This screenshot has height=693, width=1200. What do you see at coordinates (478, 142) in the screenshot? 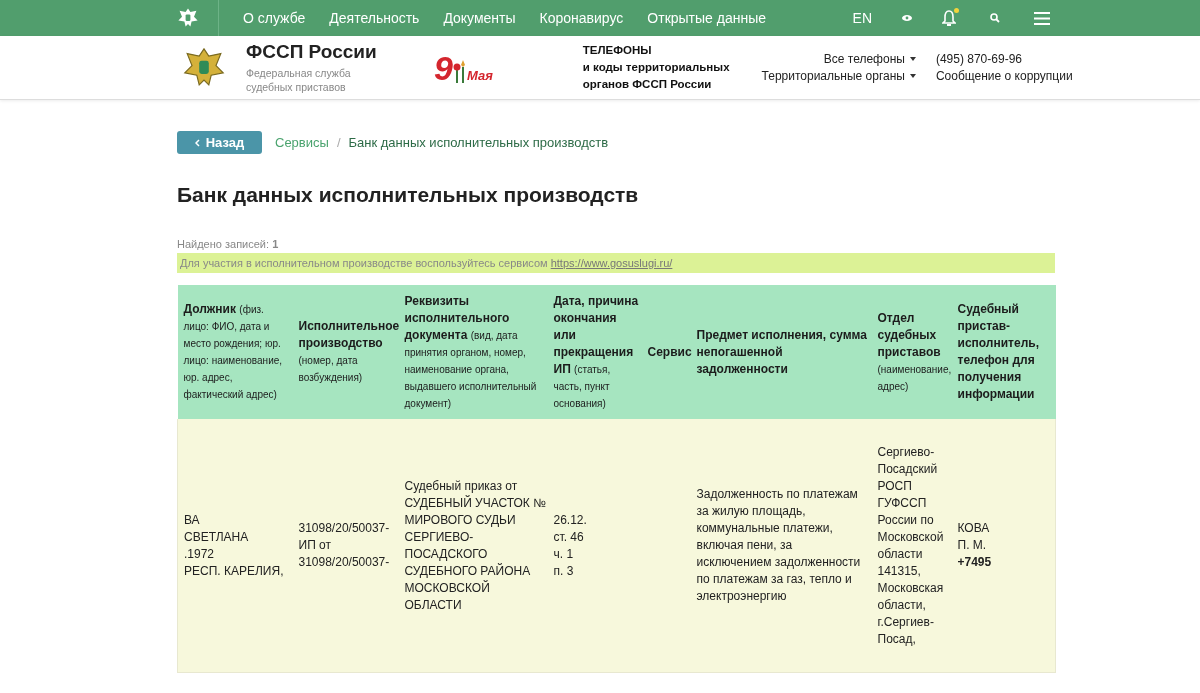
I see `breadcrumb-current: Банк данных исполнительных производств` at bounding box center [478, 142].